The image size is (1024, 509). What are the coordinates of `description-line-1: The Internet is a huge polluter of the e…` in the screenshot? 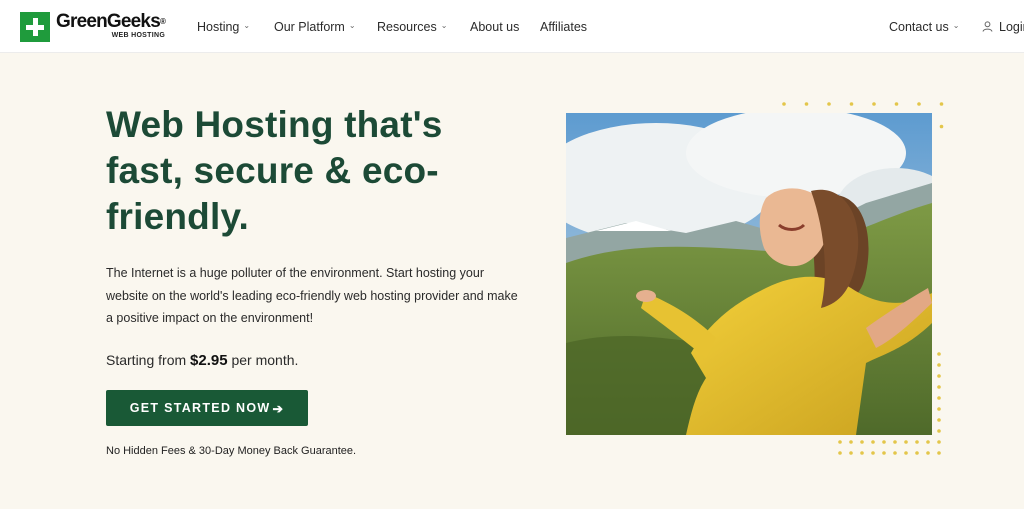 It's located at (295, 273).